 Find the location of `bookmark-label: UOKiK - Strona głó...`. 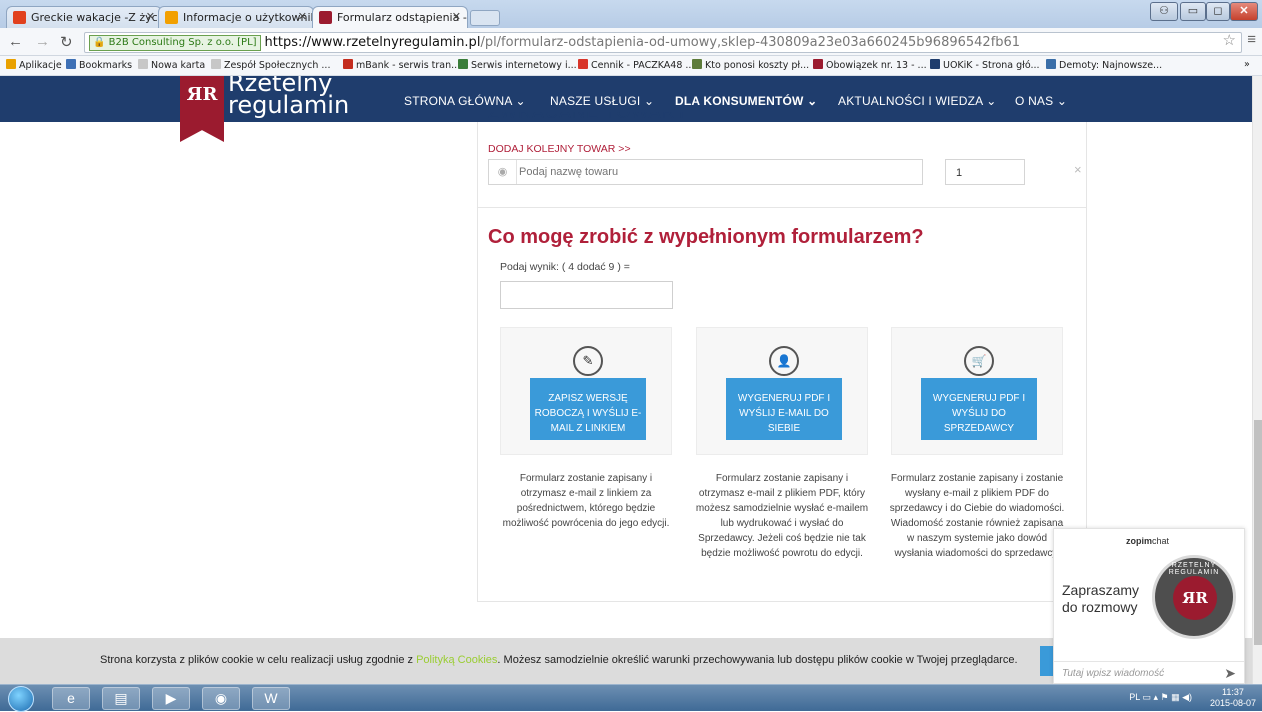

bookmark-label: UOKiK - Strona głó... is located at coordinates (991, 65).